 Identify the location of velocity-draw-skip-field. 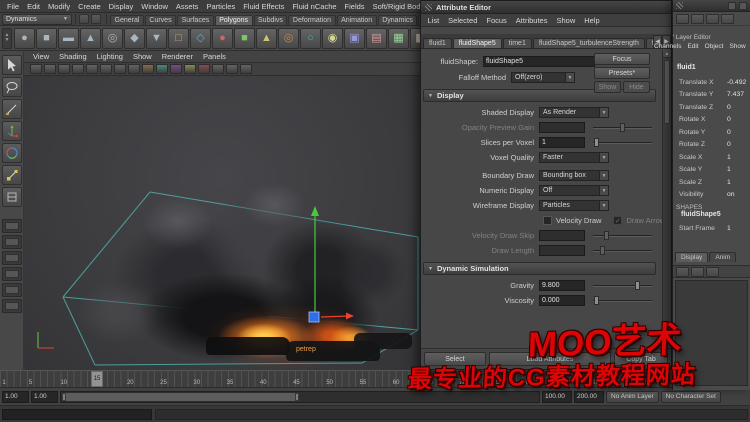
(562, 235).